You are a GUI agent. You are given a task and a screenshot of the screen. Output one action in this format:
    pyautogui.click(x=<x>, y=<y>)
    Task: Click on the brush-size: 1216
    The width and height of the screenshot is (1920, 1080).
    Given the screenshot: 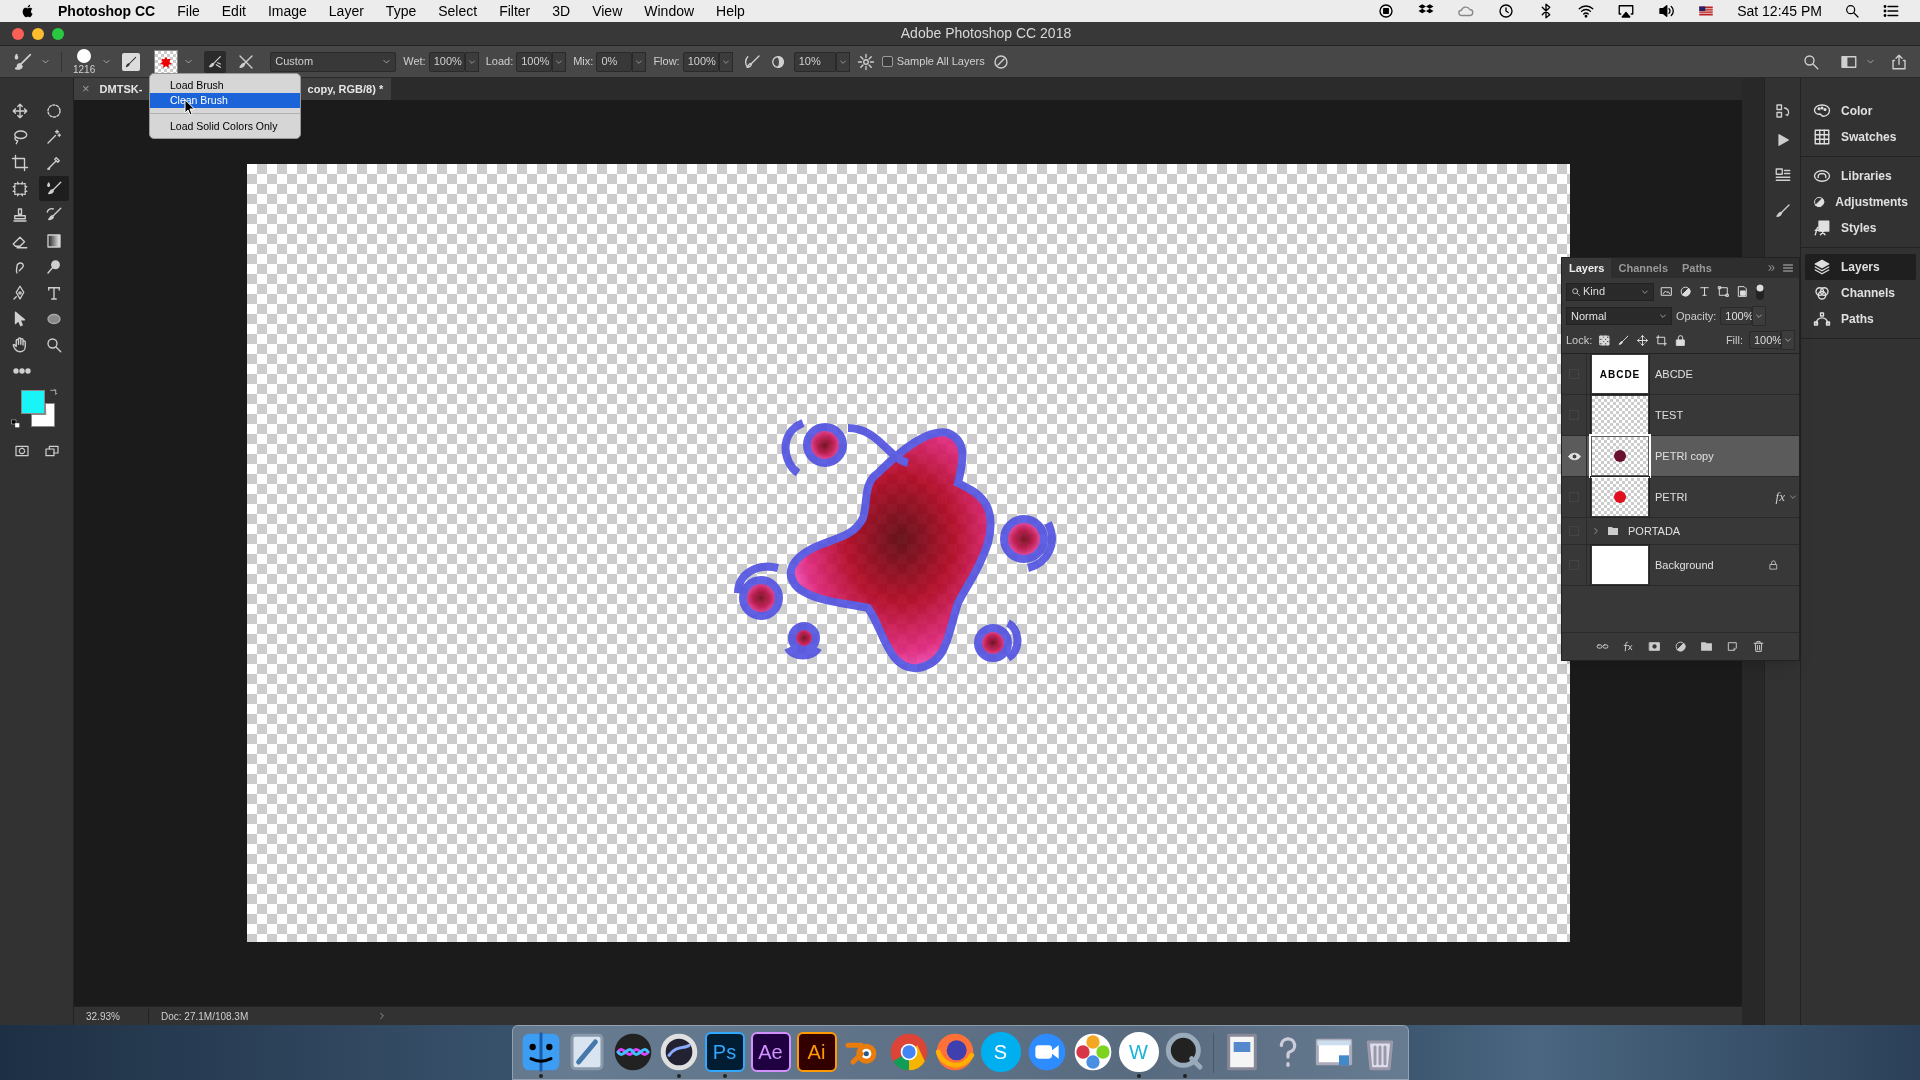 What is the action you would take?
    pyautogui.click(x=84, y=69)
    